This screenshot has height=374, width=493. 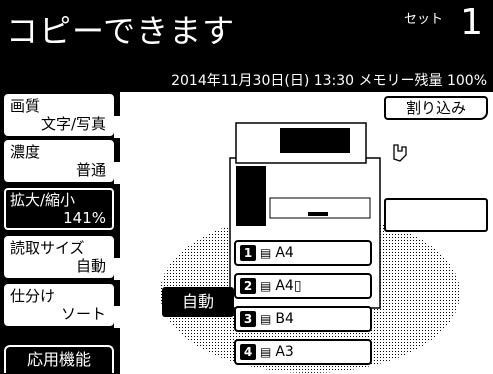 I want to click on tray-button-1: 1 ▤ A4, so click(x=303, y=253).